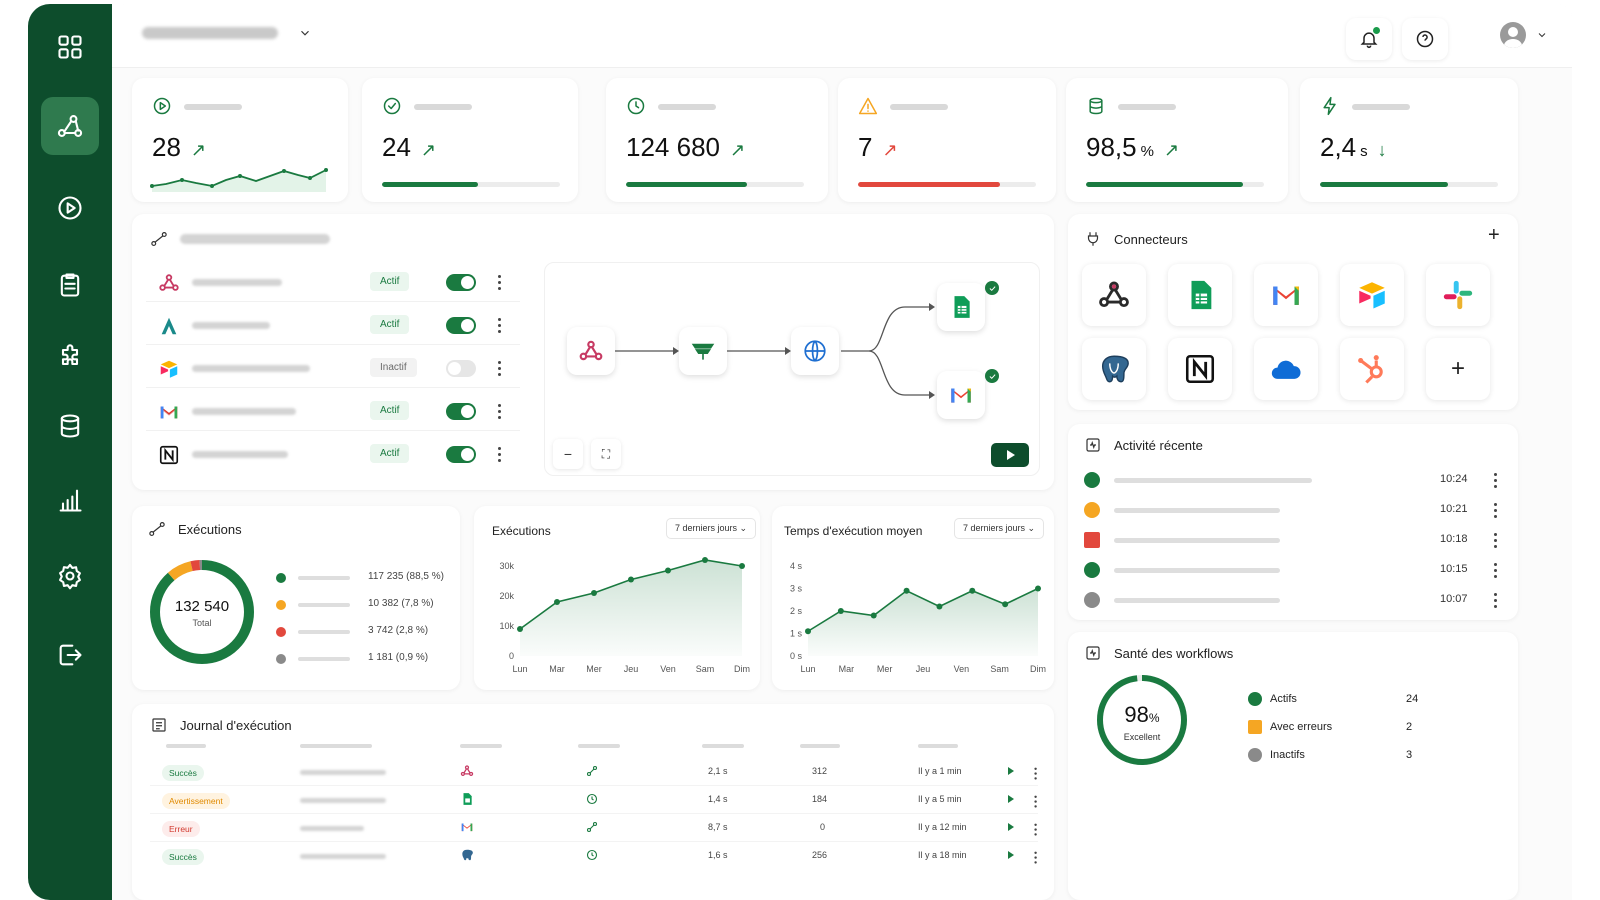 The height and width of the screenshot is (900, 1600). What do you see at coordinates (1200, 369) in the screenshot?
I see `connector-notion` at bounding box center [1200, 369].